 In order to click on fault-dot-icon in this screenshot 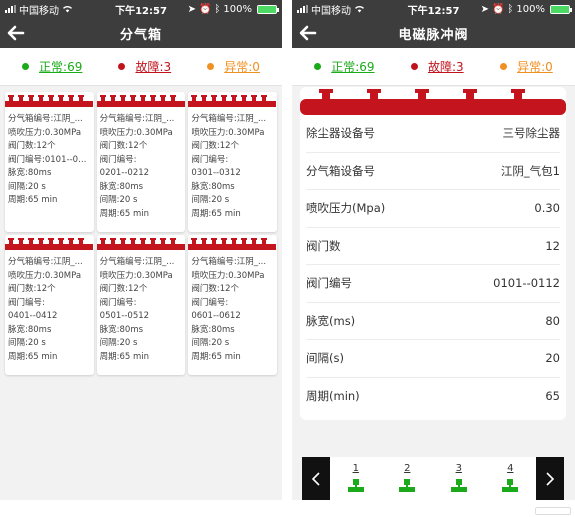, I will do `click(414, 66)`.